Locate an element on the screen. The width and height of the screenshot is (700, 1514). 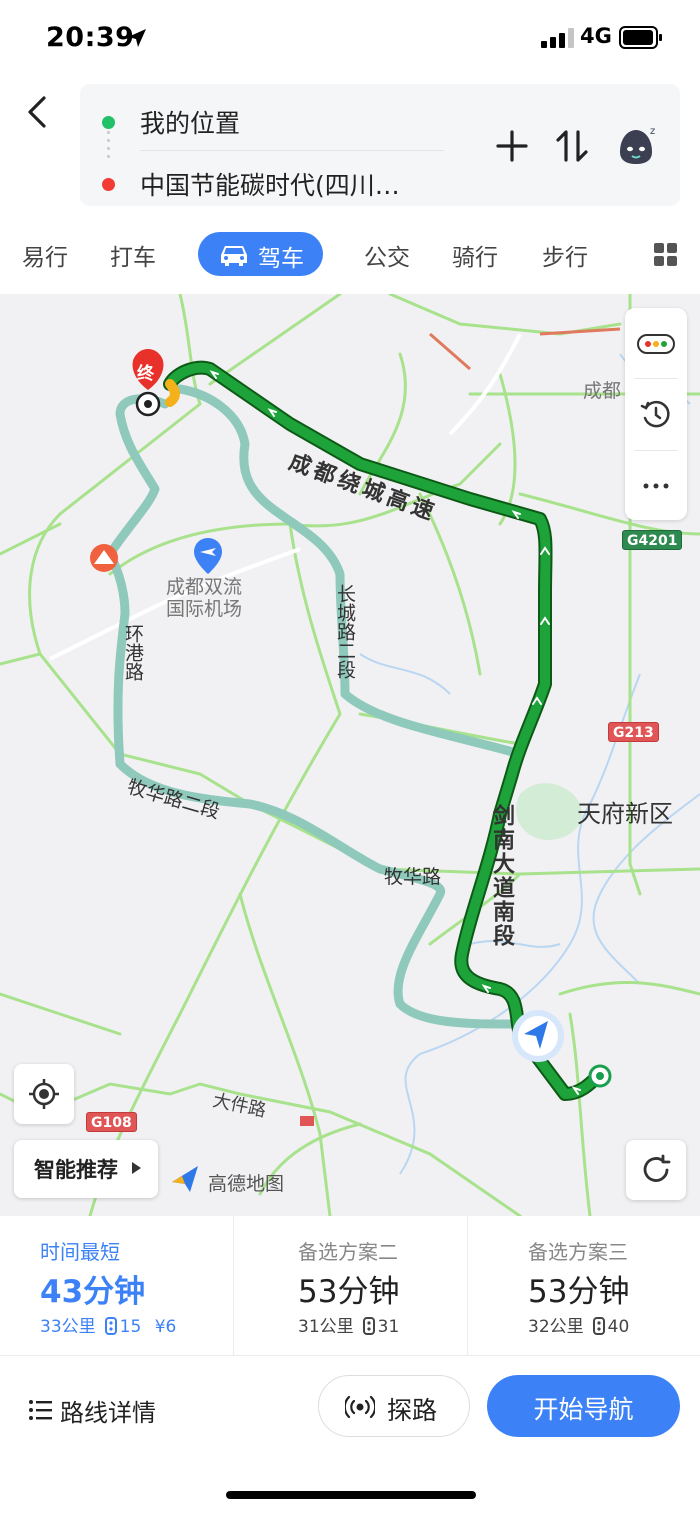
departure-time-button is located at coordinates (656, 415).